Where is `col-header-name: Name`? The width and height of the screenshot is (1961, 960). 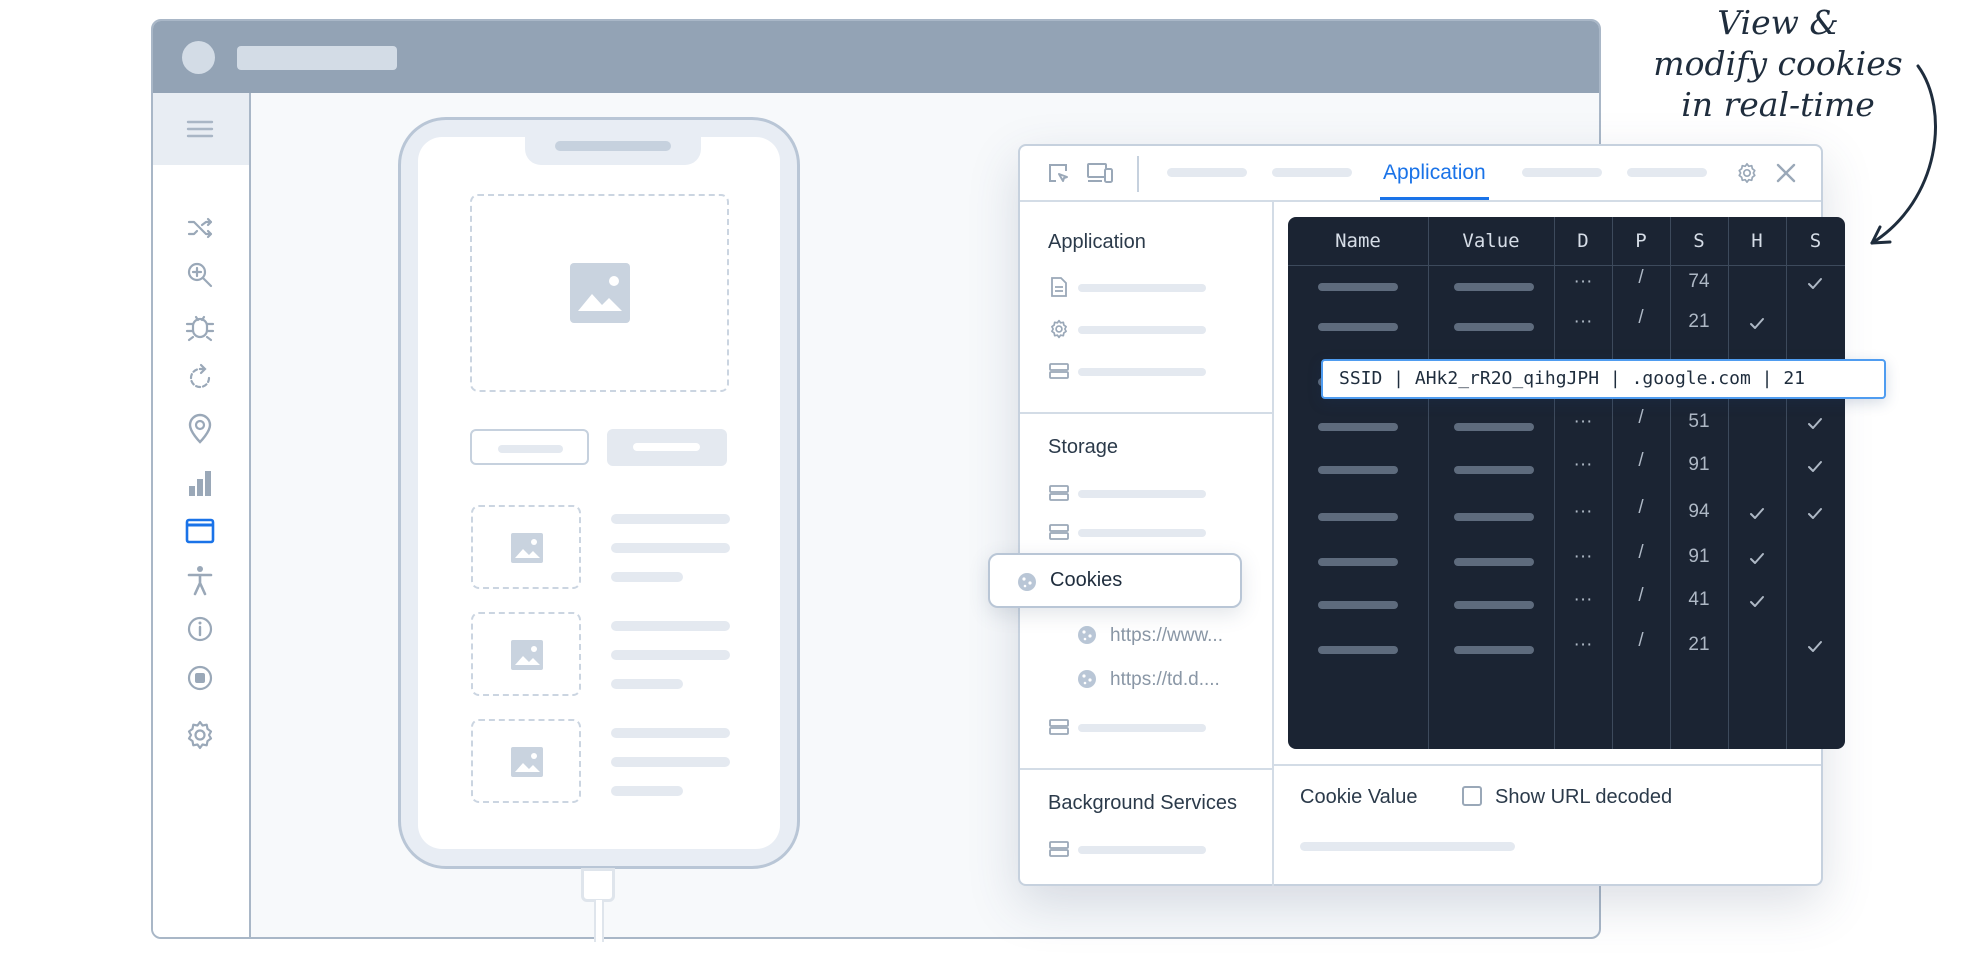 col-header-name: Name is located at coordinates (1358, 241).